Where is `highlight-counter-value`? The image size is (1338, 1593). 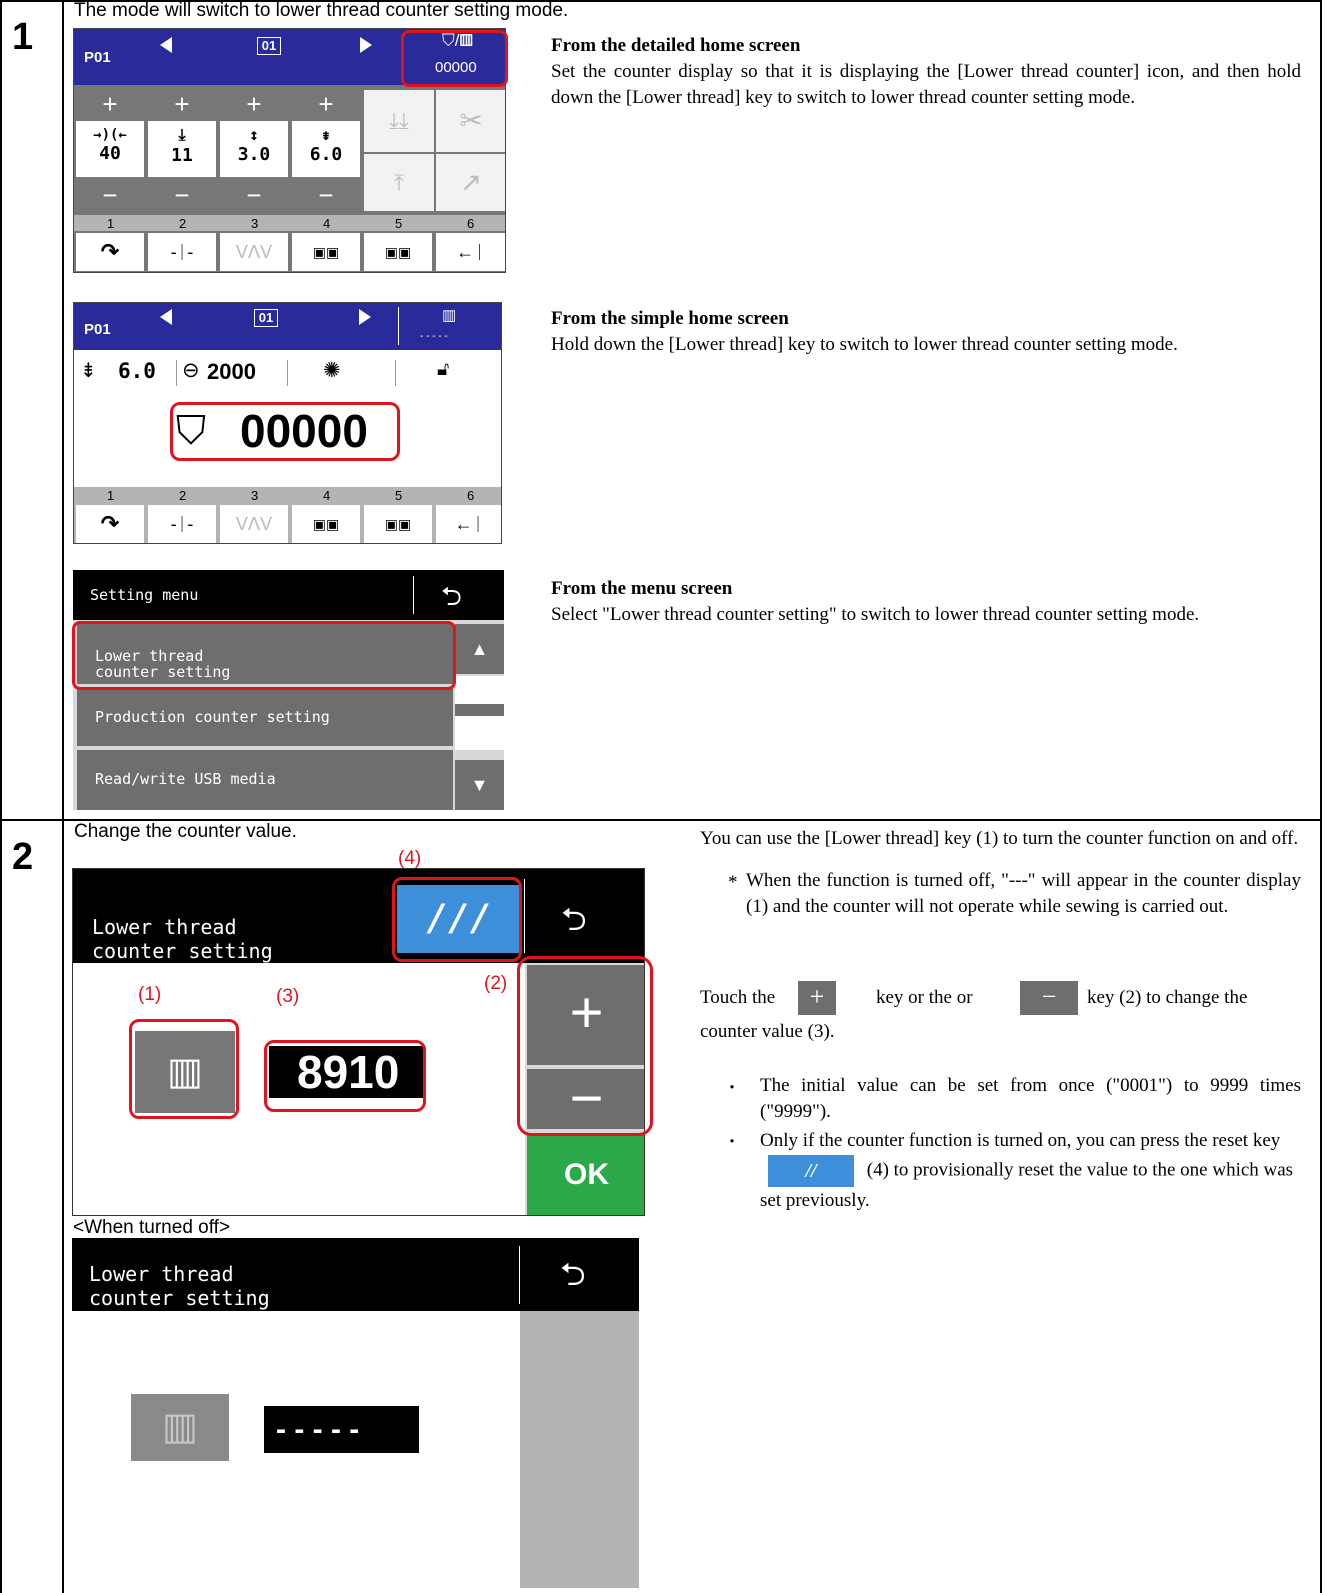
highlight-counter-value is located at coordinates (345, 1076).